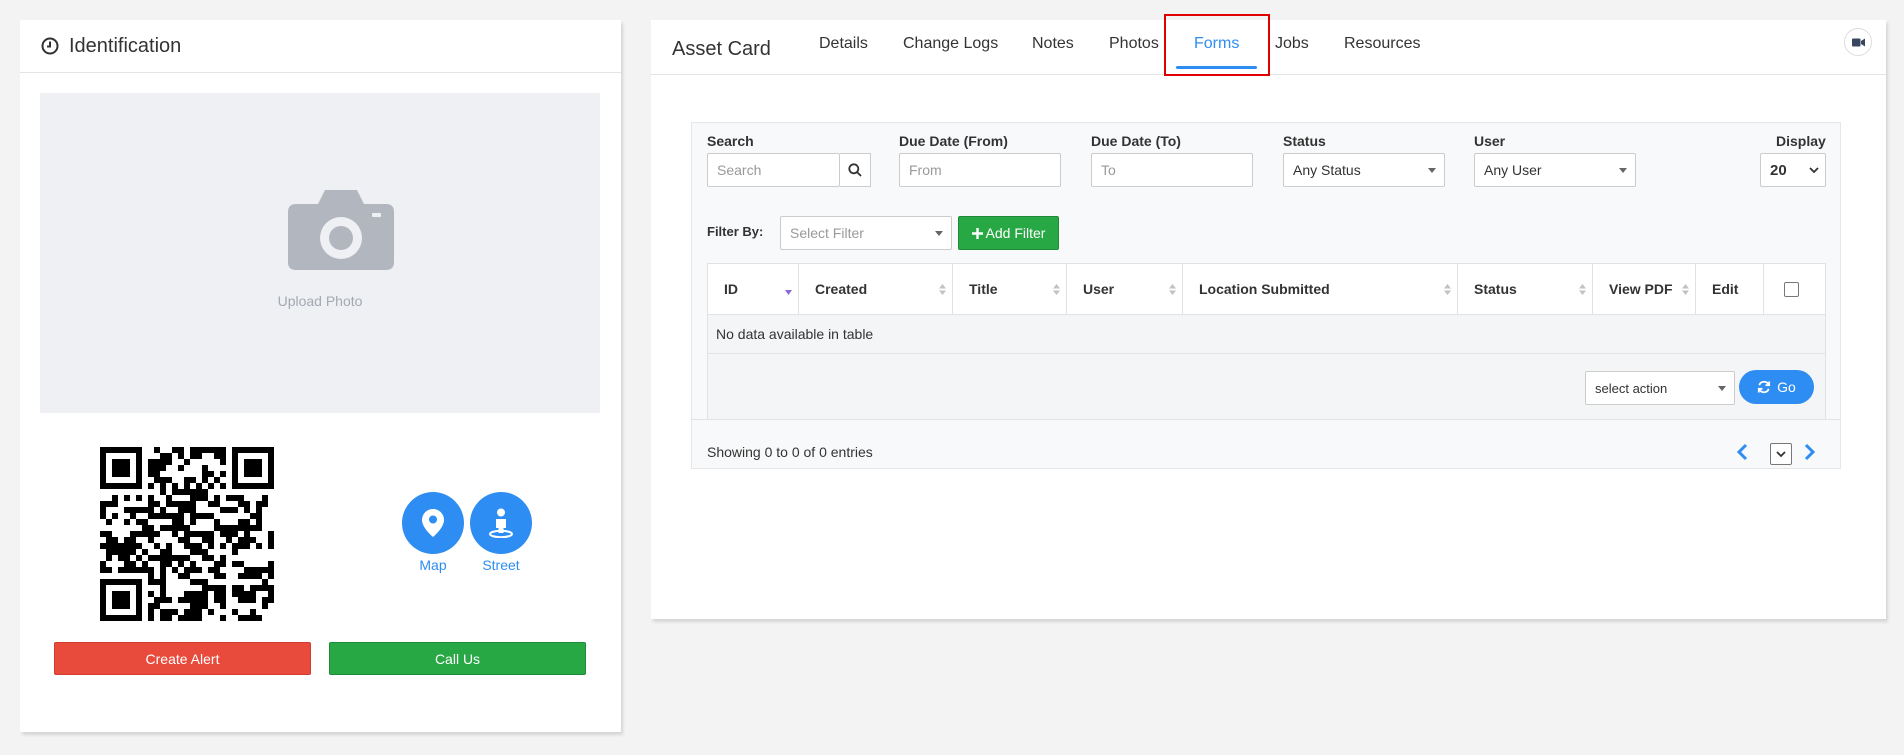 This screenshot has width=1904, height=755. Describe the element at coordinates (1555, 170) in the screenshot. I see `user-select: Any User` at that location.